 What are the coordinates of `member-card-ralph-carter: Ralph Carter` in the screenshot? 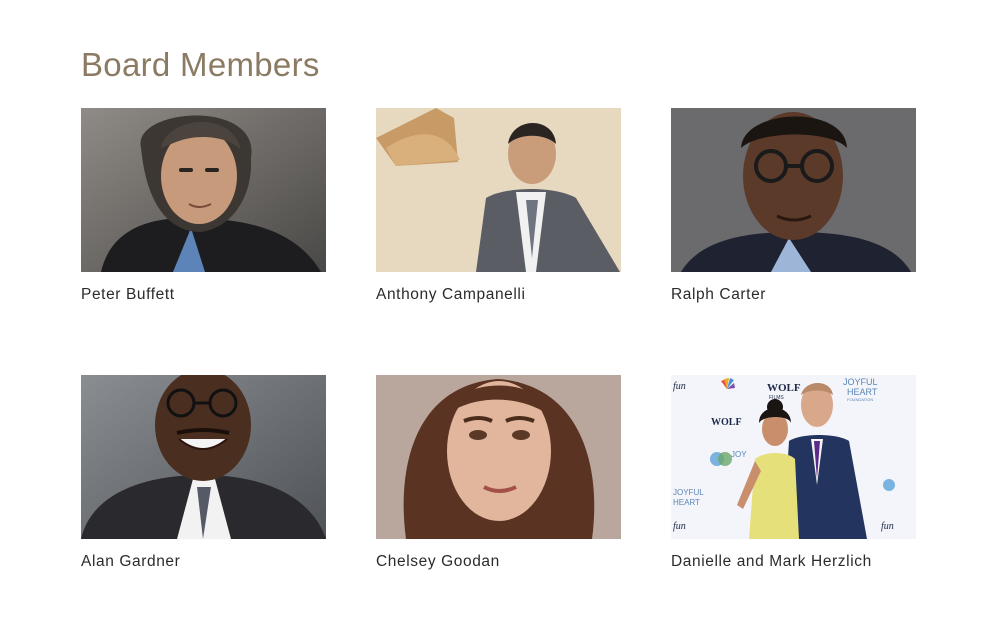 It's located at (793, 241).